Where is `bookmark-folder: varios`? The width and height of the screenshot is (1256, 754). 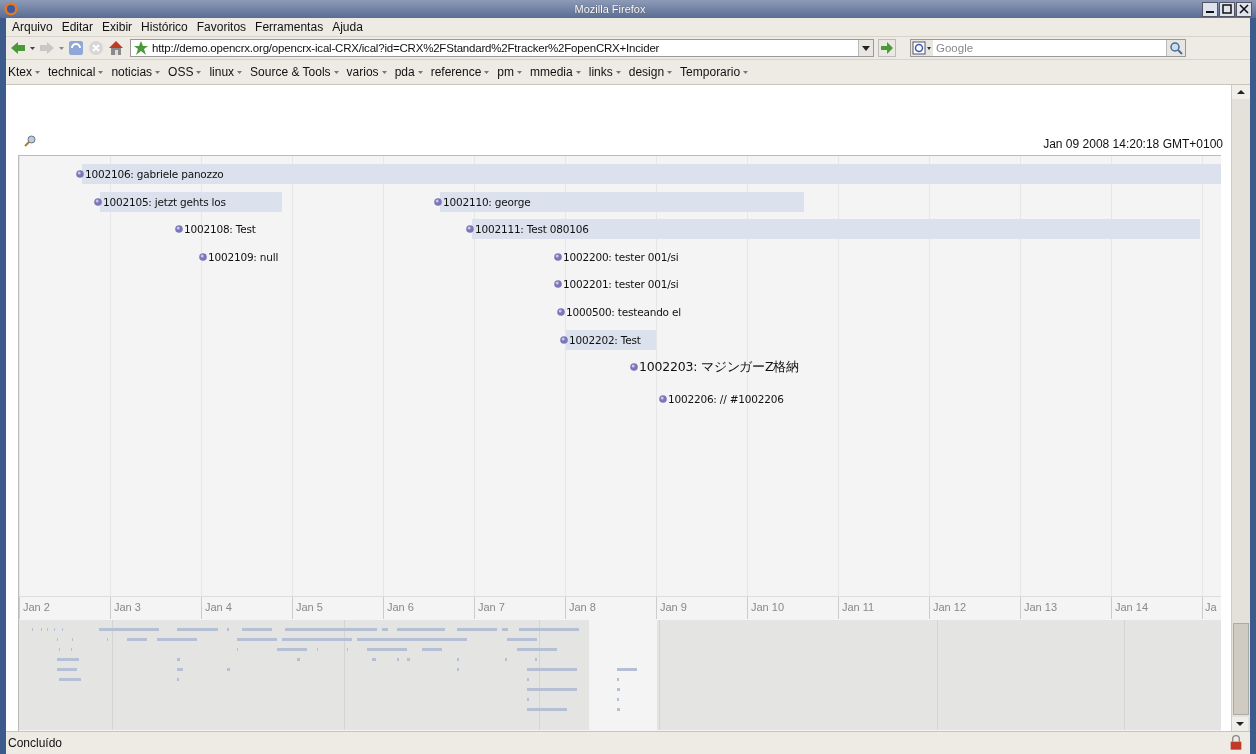 bookmark-folder: varios is located at coordinates (366, 72).